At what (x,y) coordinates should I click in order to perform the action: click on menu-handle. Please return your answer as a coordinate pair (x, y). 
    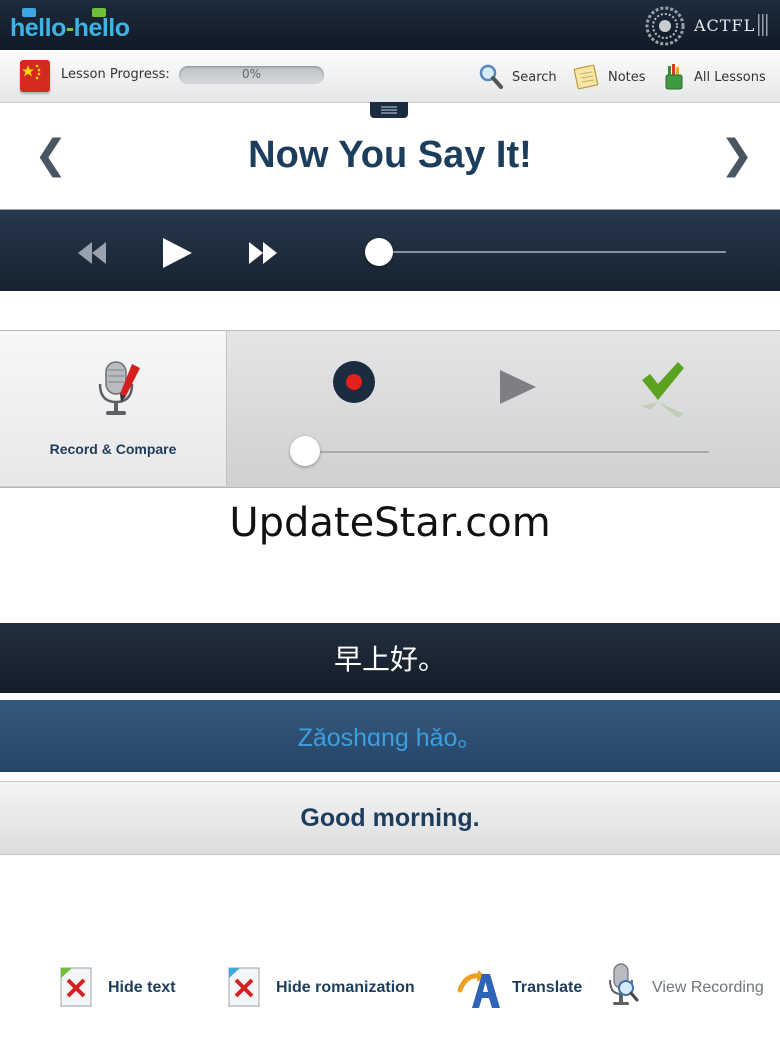
    Looking at the image, I should click on (389, 110).